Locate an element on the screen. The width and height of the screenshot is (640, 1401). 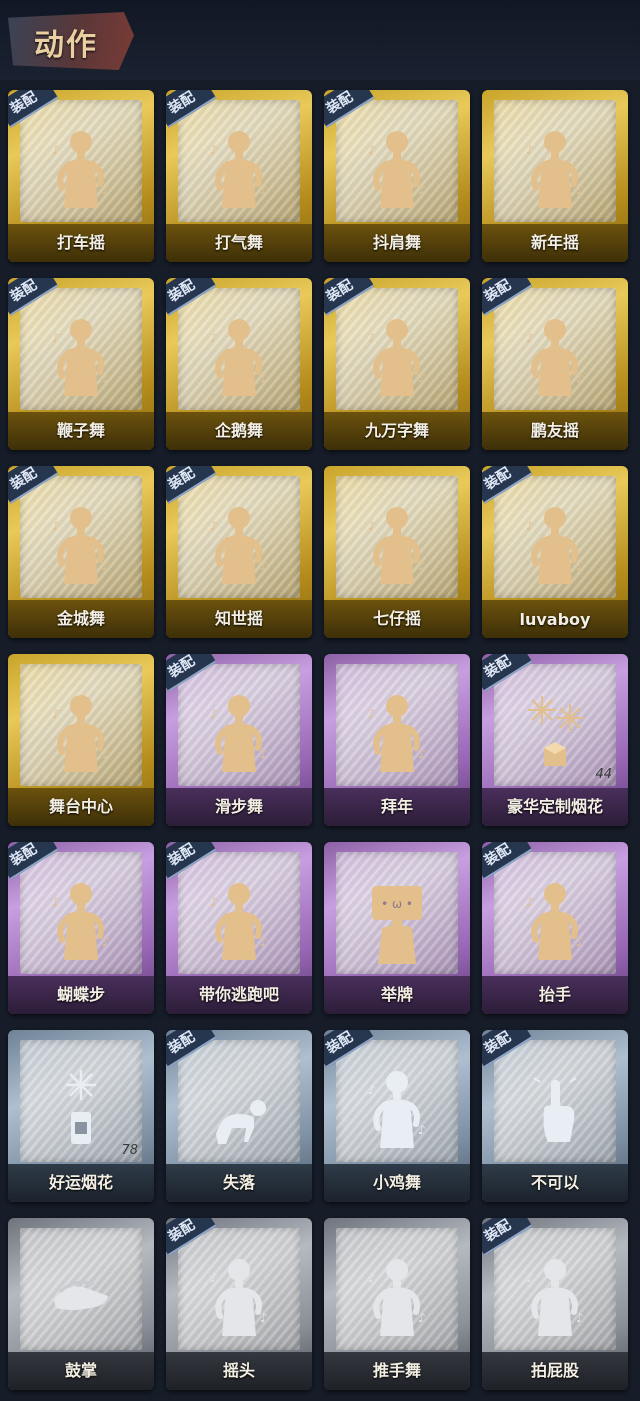
fireworks-can-icon is located at coordinates (81, 1109).